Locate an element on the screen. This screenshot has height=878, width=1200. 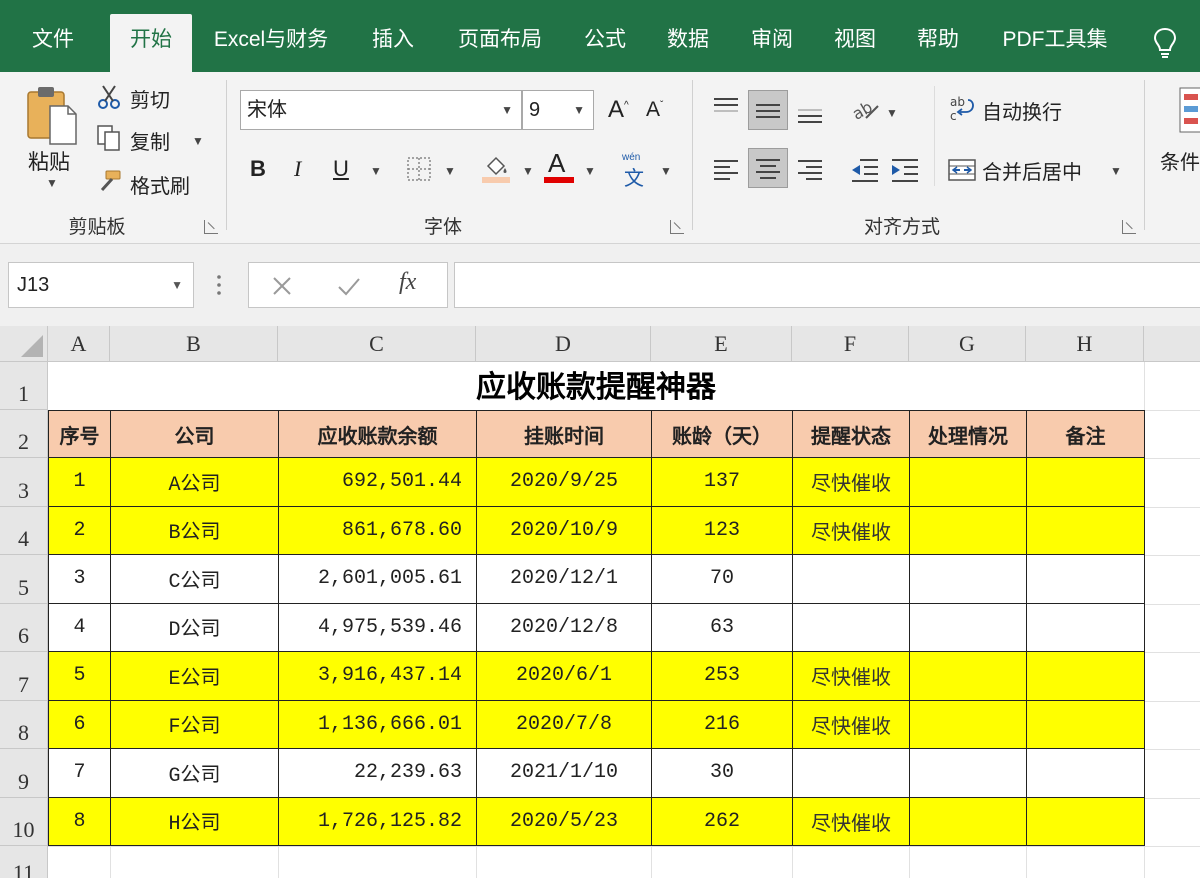
row-header-1: 1 is located at coordinates (24, 386).